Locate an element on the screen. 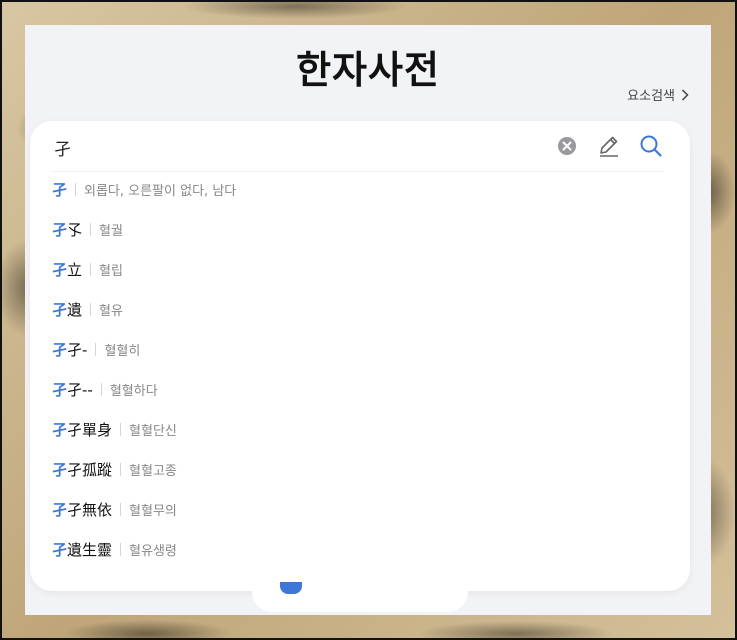 The height and width of the screenshot is (640, 737). list-item: 孑 孑- 혈혈히 is located at coordinates (358, 349).